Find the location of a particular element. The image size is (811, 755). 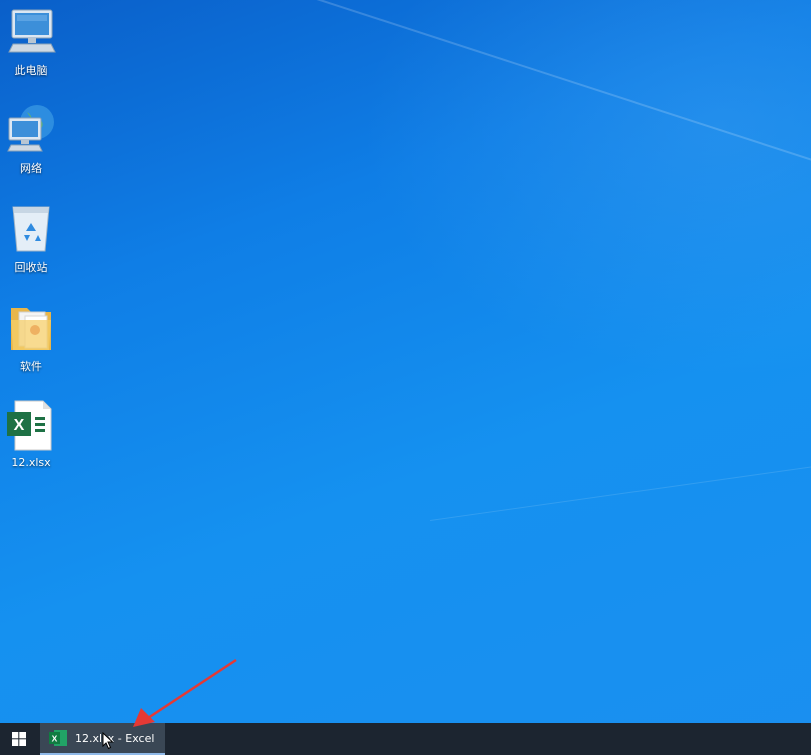

mouse-cursor-icon is located at coordinates (108, 741).